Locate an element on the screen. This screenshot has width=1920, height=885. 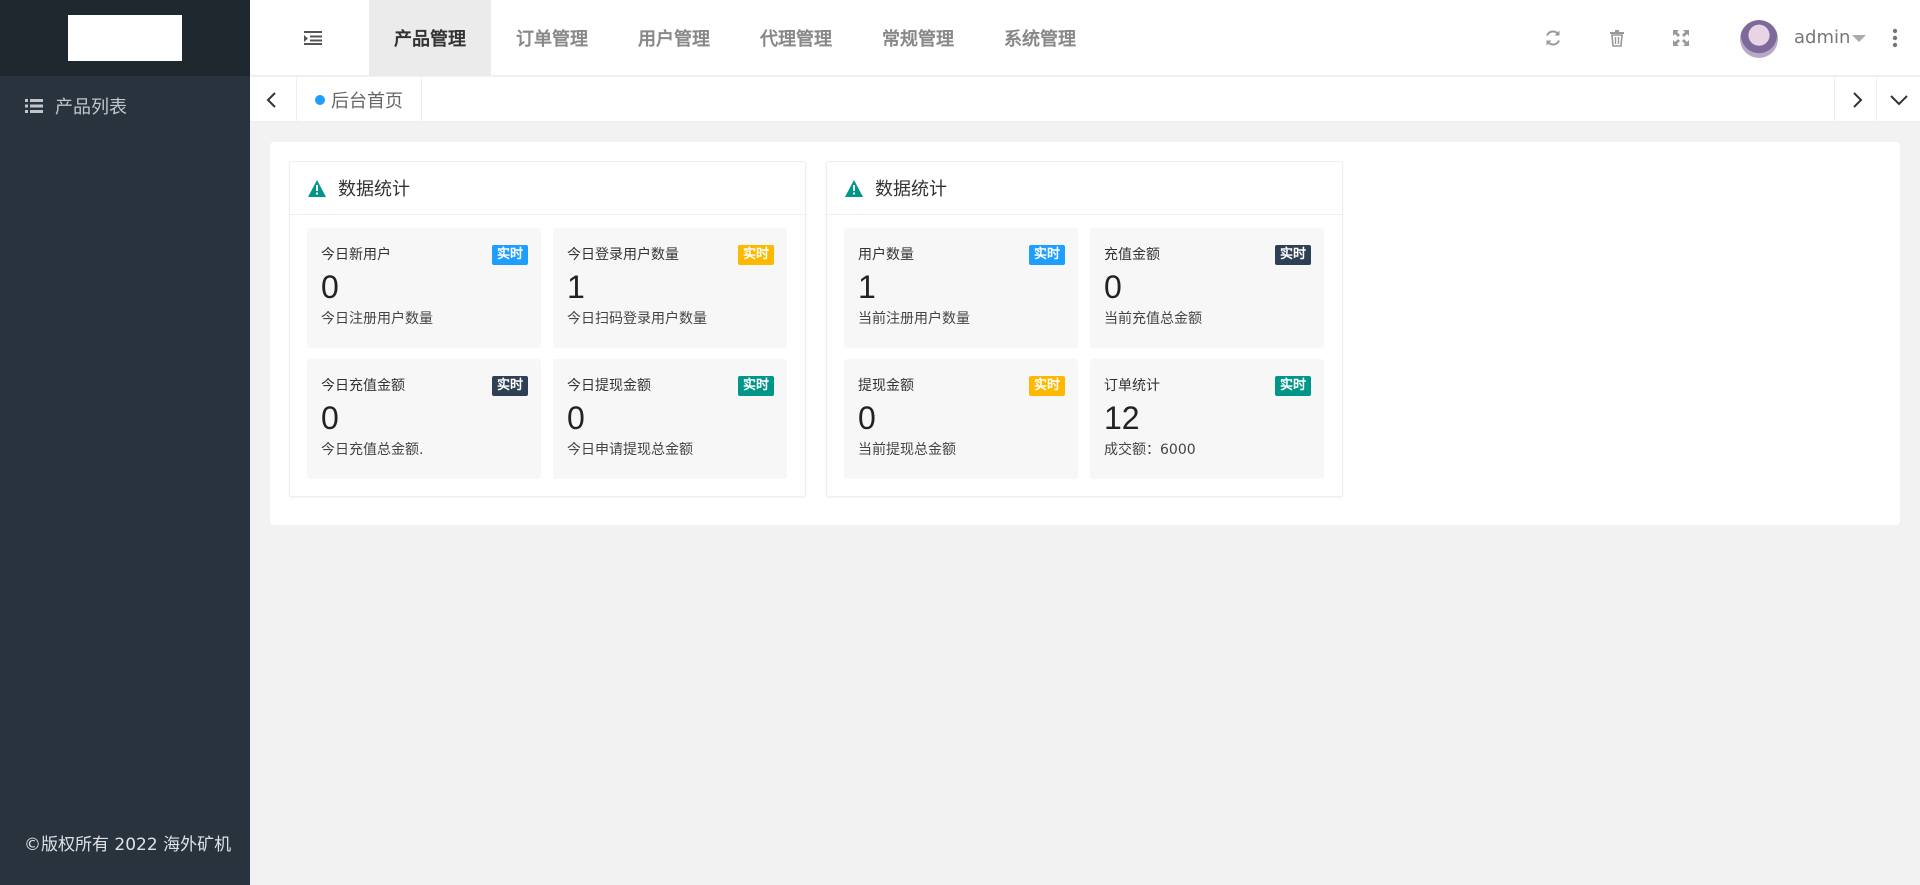
chevron-right-icon is located at coordinates (1857, 99).